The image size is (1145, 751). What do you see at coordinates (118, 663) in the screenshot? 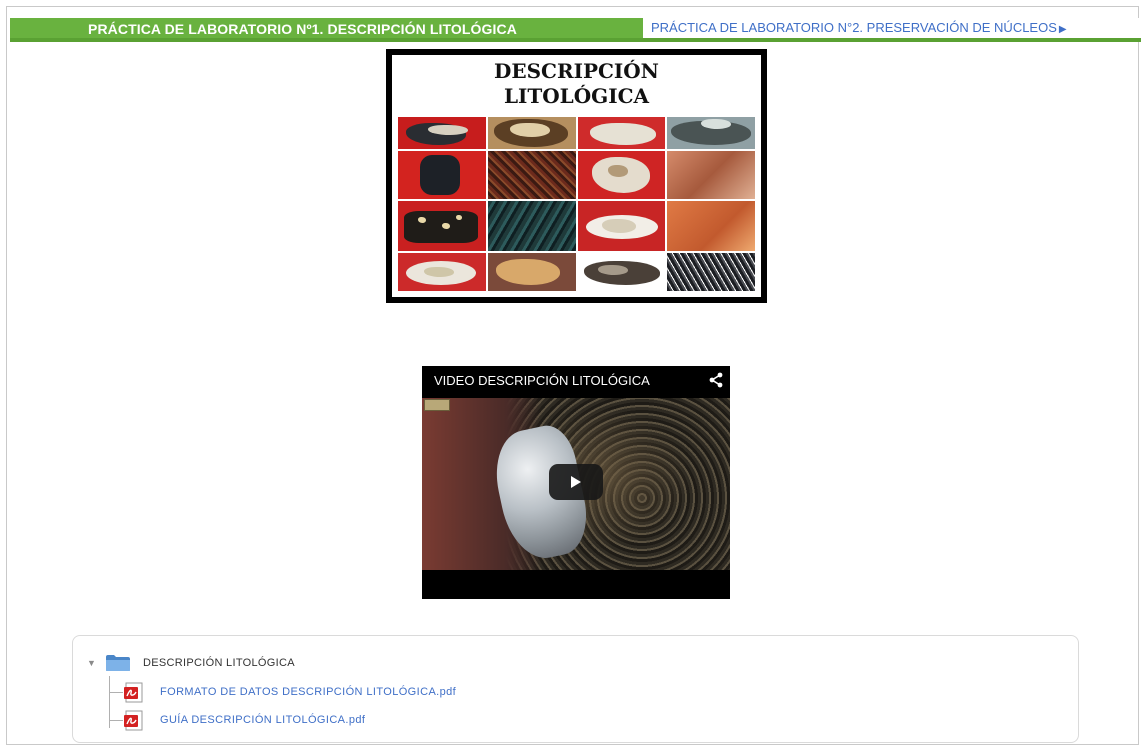
I see `folder-icon` at bounding box center [118, 663].